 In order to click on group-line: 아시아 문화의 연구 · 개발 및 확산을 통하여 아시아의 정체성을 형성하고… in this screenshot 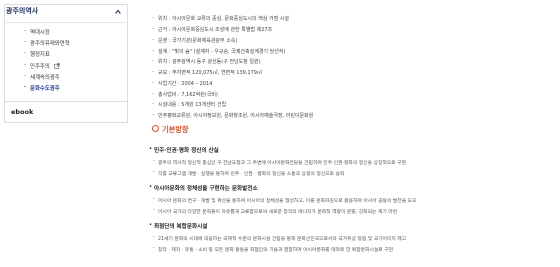, I will do `click(284, 200)`.